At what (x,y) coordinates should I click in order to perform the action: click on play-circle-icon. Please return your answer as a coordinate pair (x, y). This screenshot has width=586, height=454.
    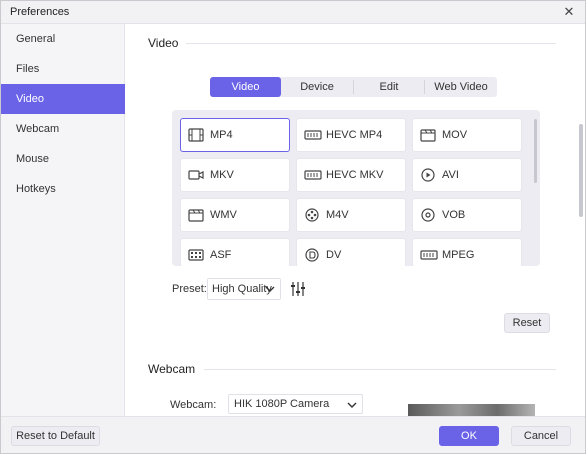
    Looking at the image, I should click on (428, 175).